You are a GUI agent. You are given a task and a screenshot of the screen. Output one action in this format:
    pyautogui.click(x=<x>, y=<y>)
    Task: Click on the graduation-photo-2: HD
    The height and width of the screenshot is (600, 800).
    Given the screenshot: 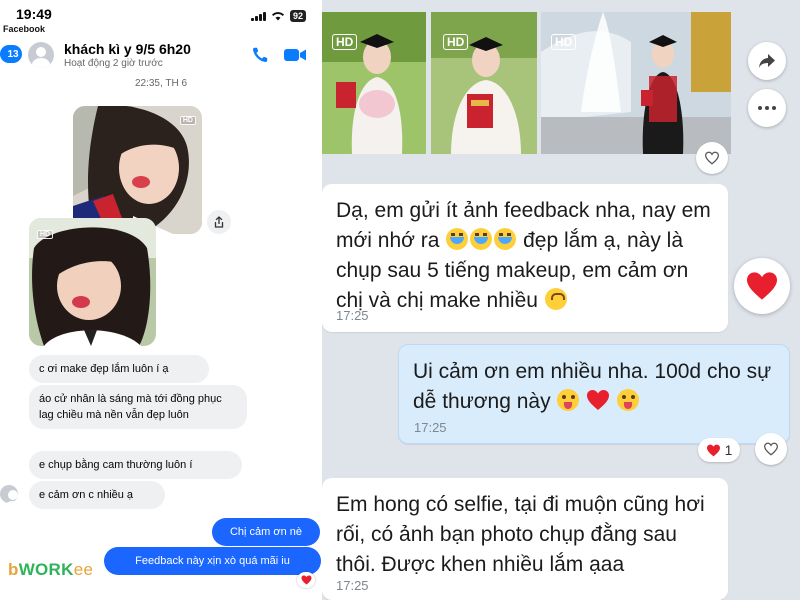 What is the action you would take?
    pyautogui.click(x=484, y=83)
    